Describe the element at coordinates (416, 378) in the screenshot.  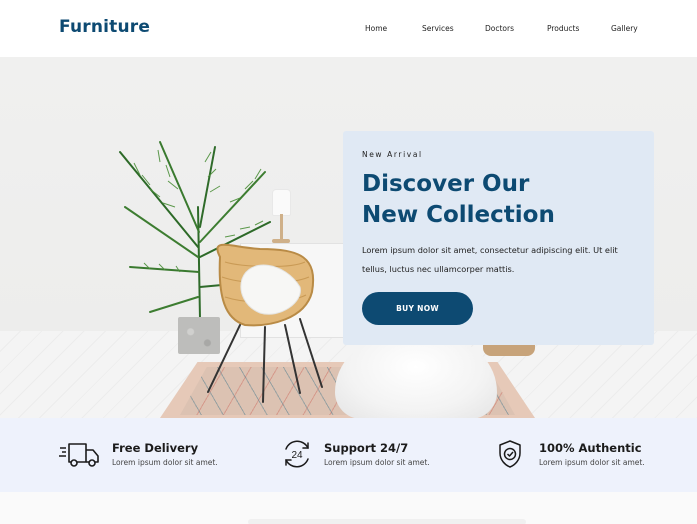
I see `hero-beanbag` at that location.